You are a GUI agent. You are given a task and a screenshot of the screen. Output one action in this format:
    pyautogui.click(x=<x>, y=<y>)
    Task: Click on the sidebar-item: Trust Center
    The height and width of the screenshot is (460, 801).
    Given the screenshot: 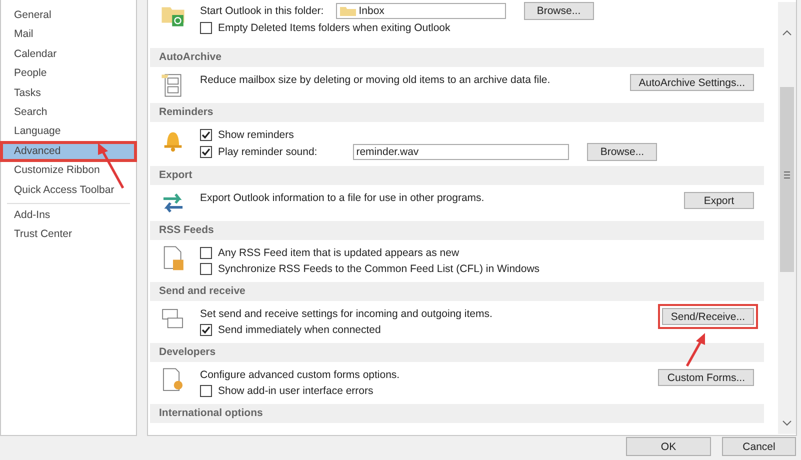 What is the action you would take?
    pyautogui.click(x=68, y=235)
    